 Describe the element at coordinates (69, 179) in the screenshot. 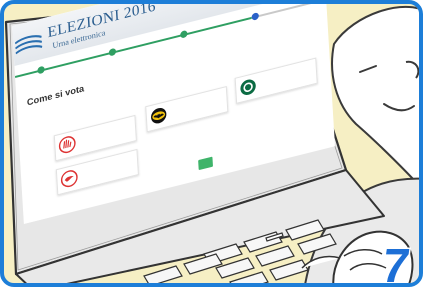

I see `red-bird-symbol-icon` at that location.